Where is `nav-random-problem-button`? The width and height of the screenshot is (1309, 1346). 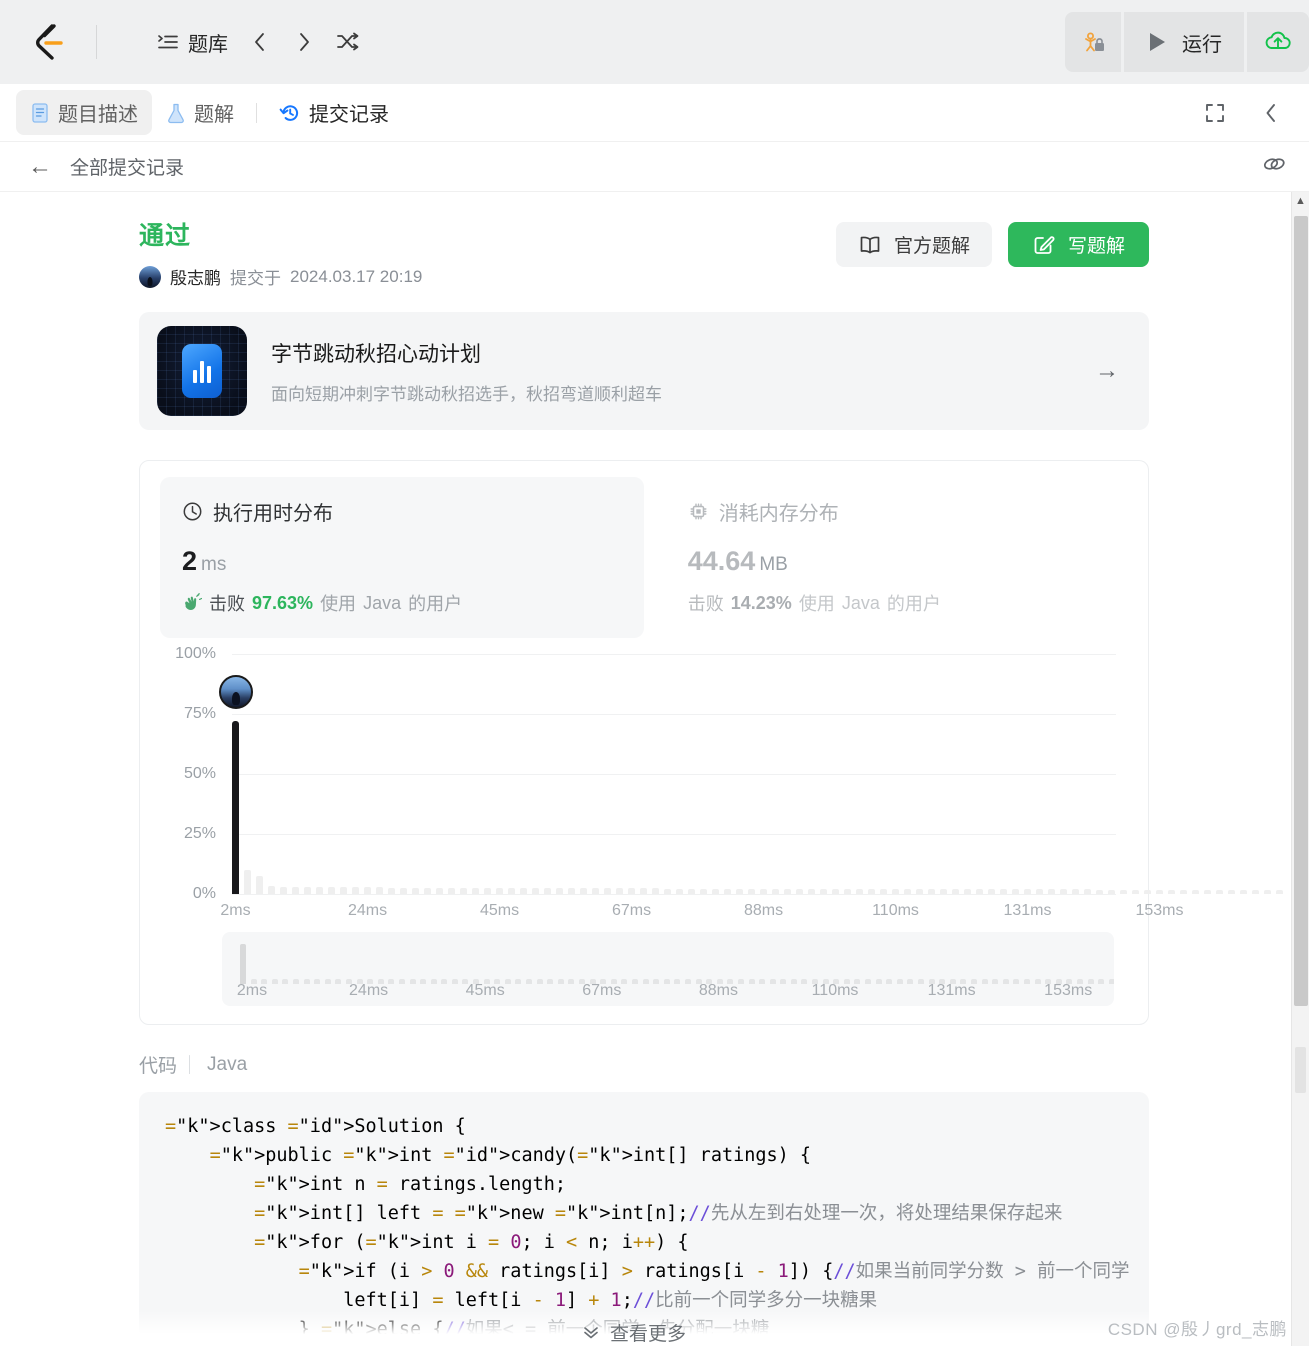 nav-random-problem-button is located at coordinates (348, 42).